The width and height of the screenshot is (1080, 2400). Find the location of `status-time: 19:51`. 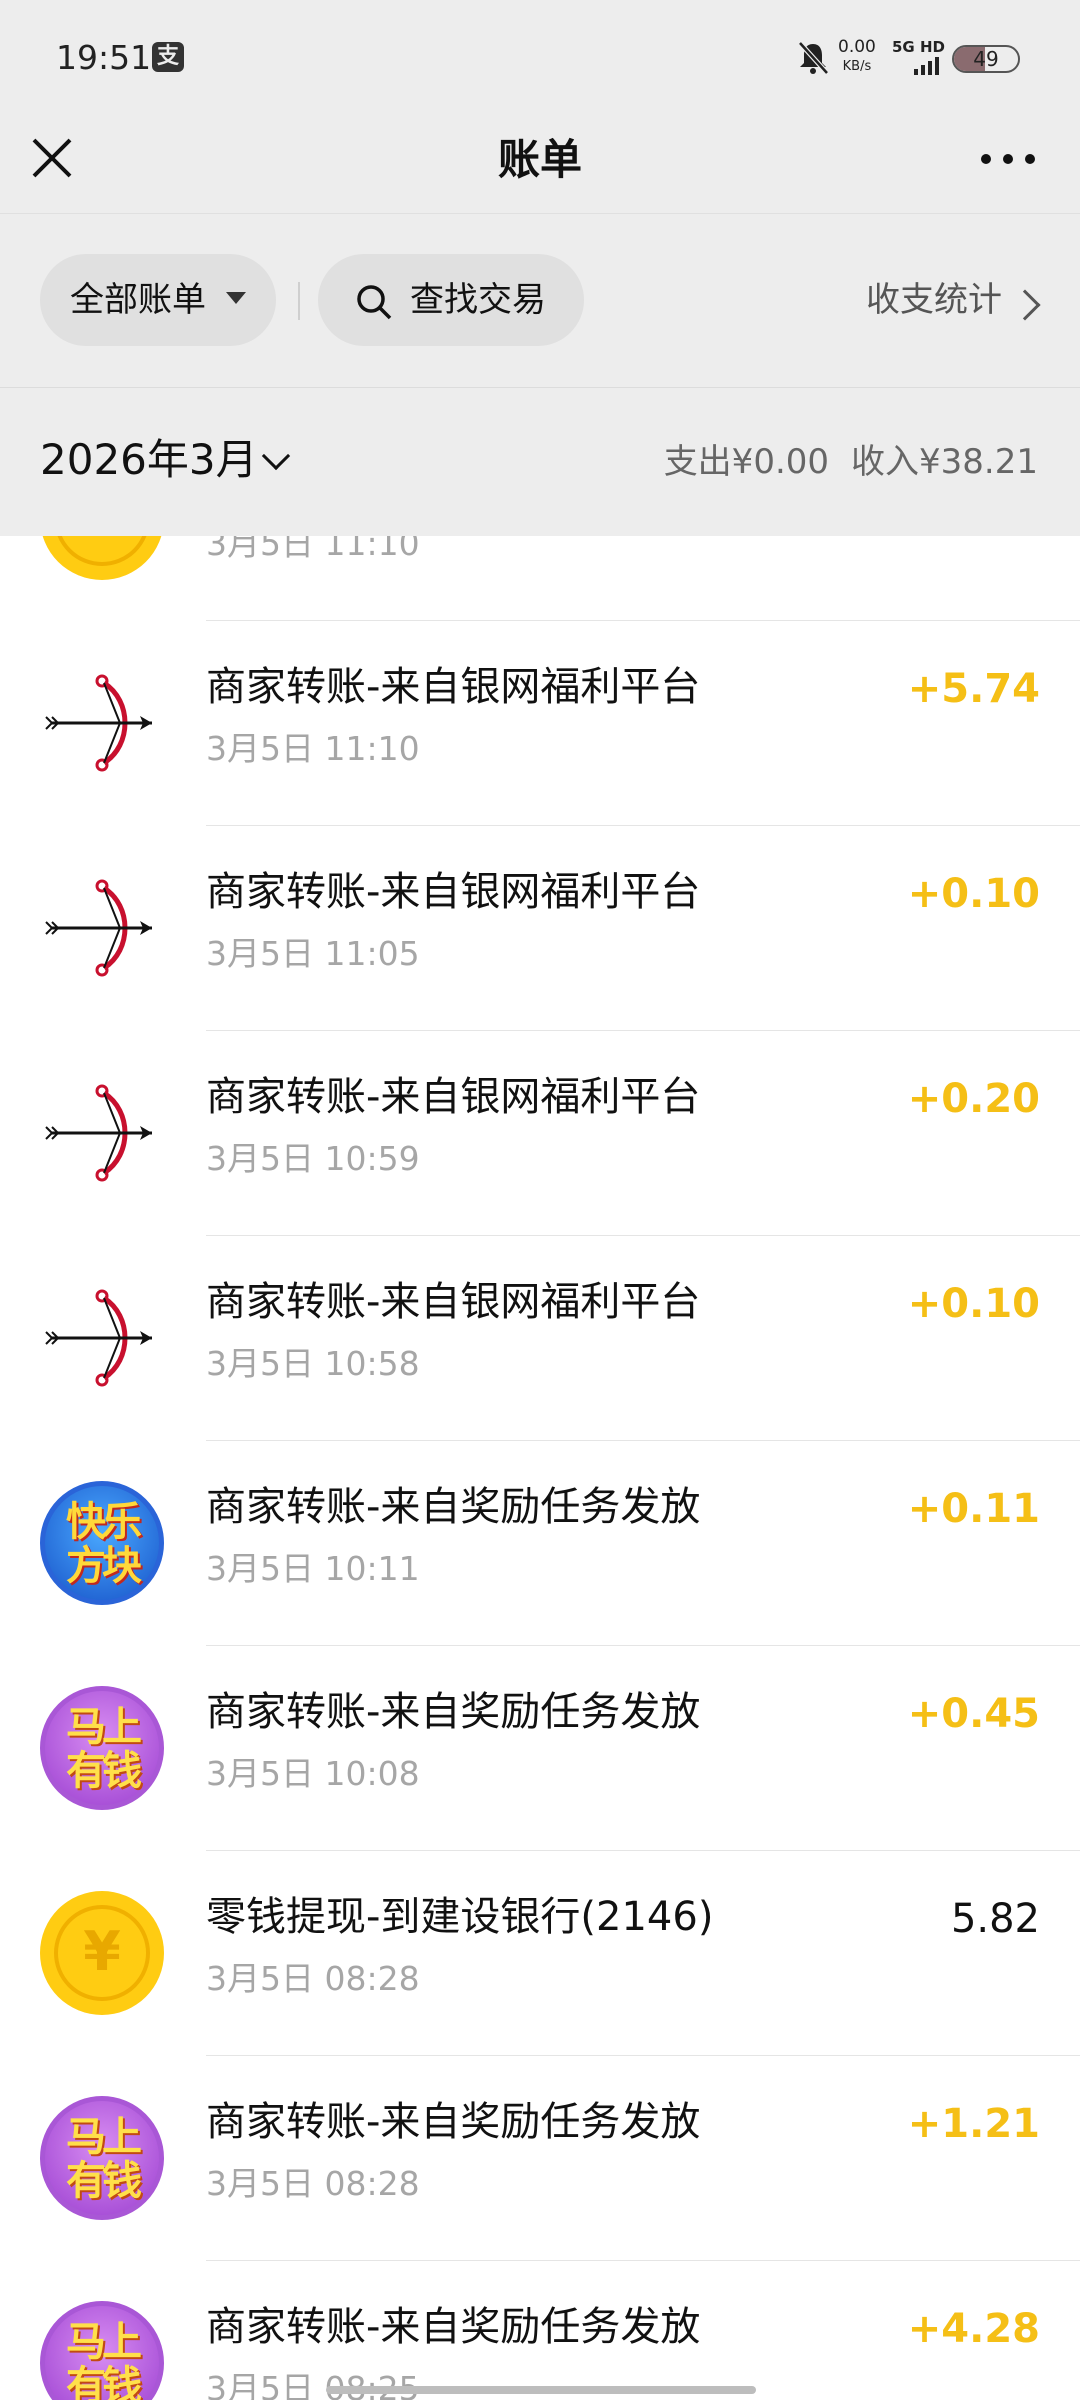

status-time: 19:51 is located at coordinates (104, 57).